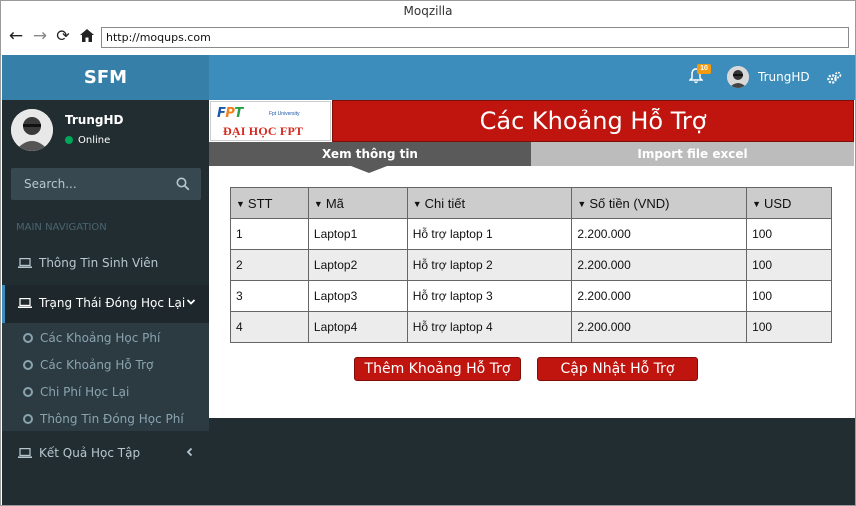  Describe the element at coordinates (189, 452) in the screenshot. I see `chevron-left-icon` at that location.